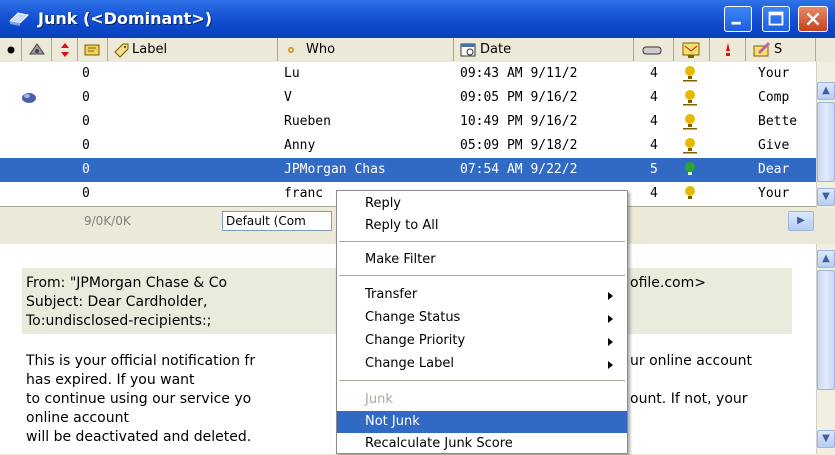 This screenshot has width=835, height=455. I want to click on message-list-scrollbar: ▲ ▼, so click(825, 135).